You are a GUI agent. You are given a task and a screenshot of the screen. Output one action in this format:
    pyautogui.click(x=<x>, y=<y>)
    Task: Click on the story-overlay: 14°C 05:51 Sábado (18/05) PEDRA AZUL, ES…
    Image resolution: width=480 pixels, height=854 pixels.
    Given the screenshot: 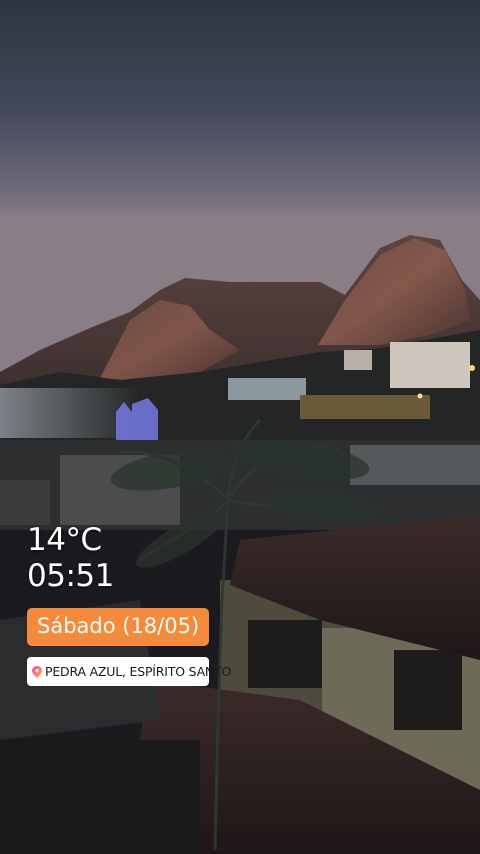 What is the action you would take?
    pyautogui.click(x=129, y=604)
    